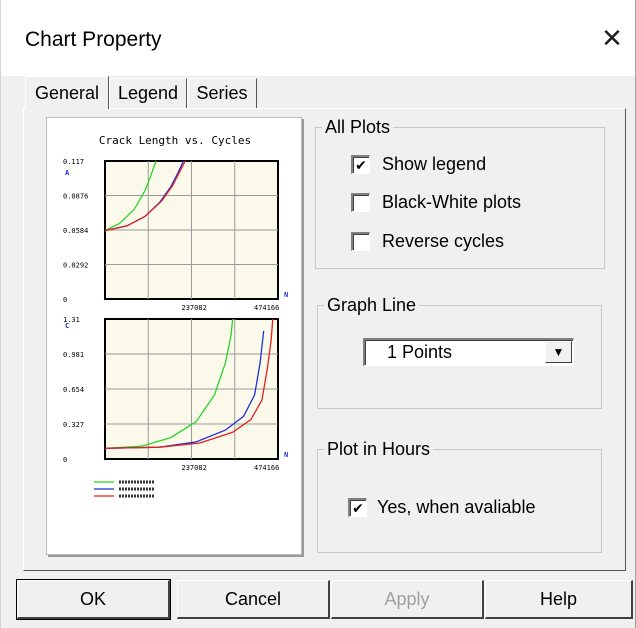 Image resolution: width=636 pixels, height=628 pixels. What do you see at coordinates (357, 507) in the screenshot?
I see `yes-when-available-checkbox: ✔` at bounding box center [357, 507].